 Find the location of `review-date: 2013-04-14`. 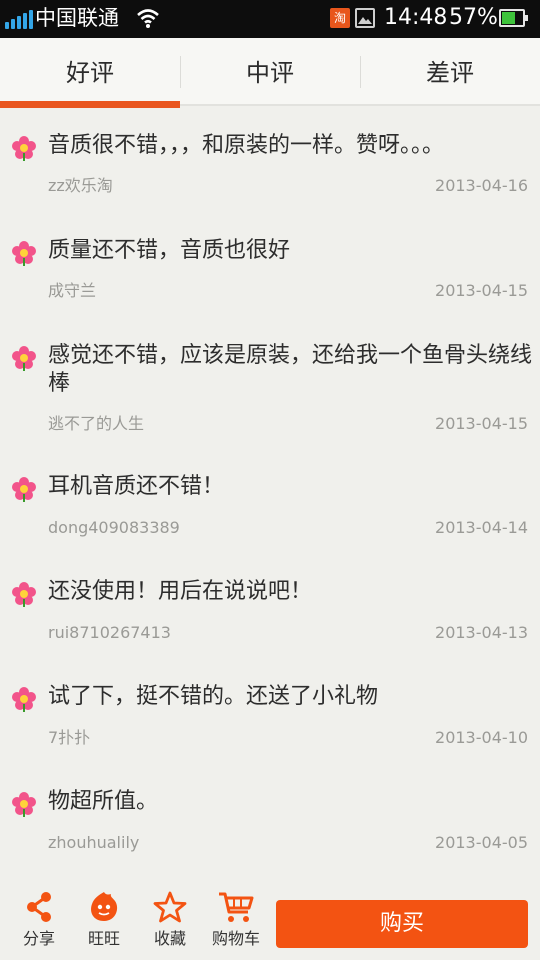

review-date: 2013-04-14 is located at coordinates (481, 527).